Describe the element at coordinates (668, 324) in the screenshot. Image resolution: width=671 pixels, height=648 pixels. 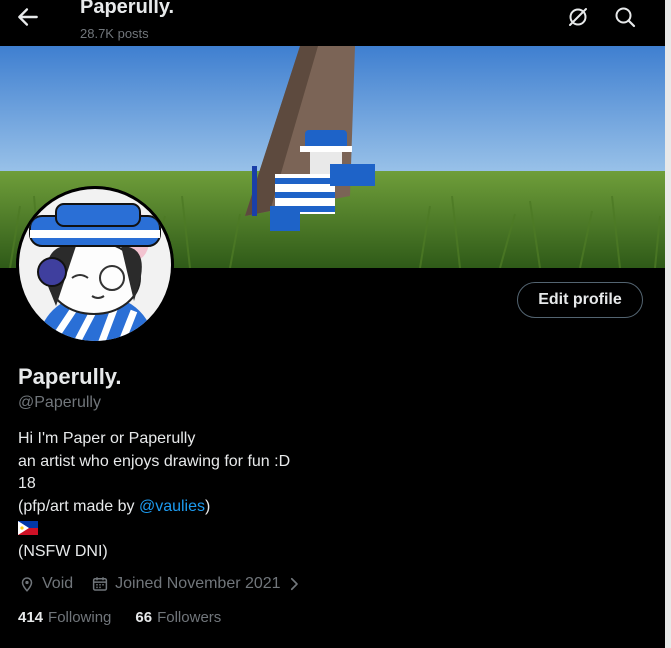
I see `scrollbar` at that location.